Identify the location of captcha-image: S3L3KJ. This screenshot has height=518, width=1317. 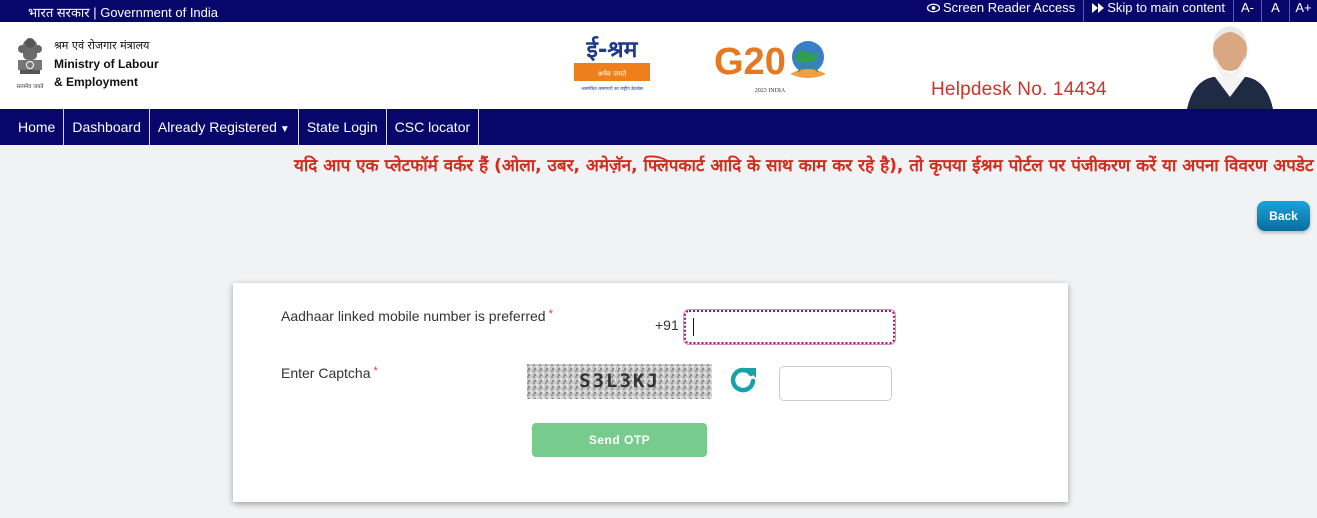
(619, 381).